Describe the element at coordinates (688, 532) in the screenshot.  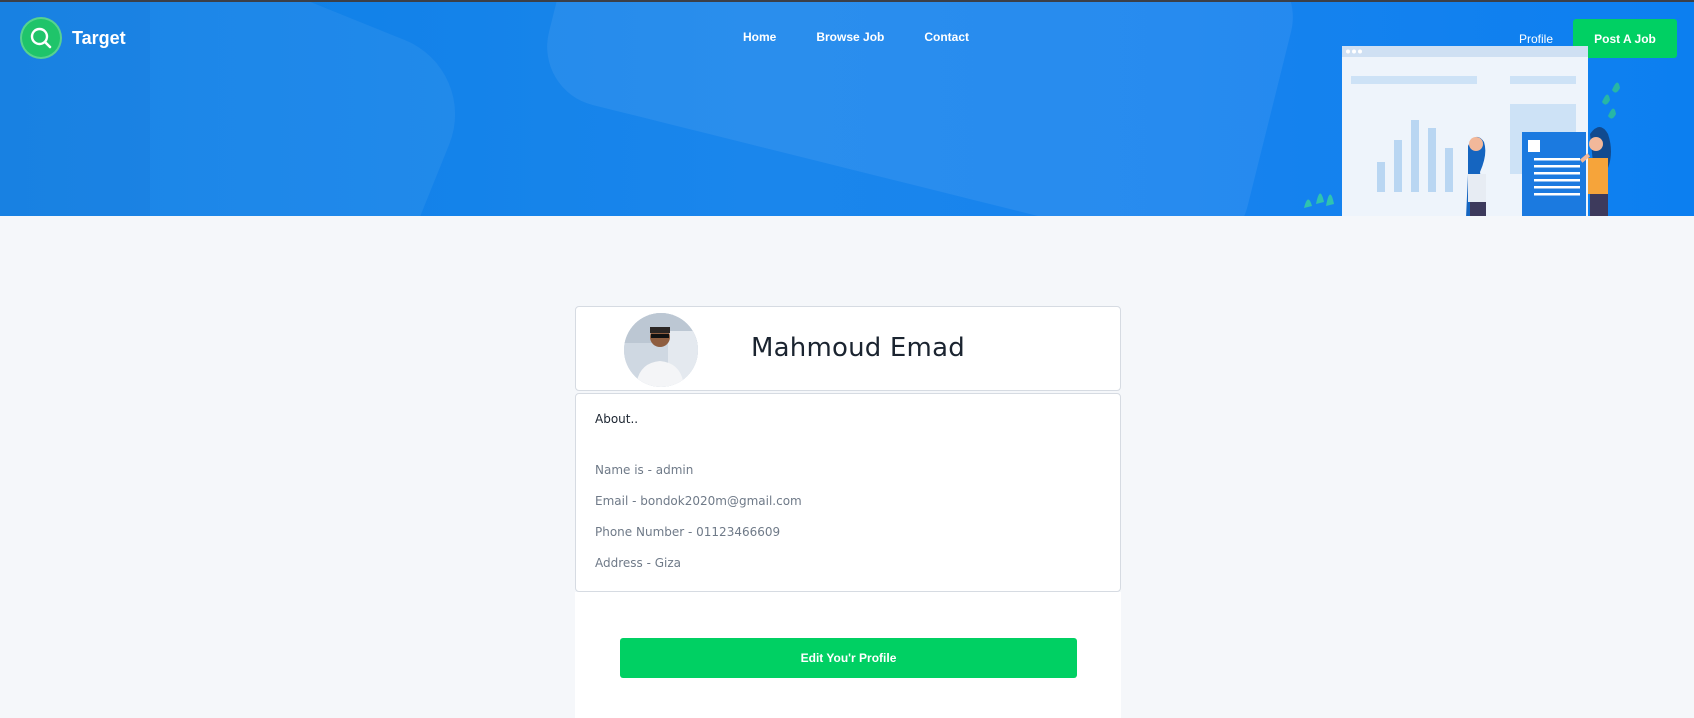
I see `profile-phone-detail: Phone Number - 01123466609` at that location.